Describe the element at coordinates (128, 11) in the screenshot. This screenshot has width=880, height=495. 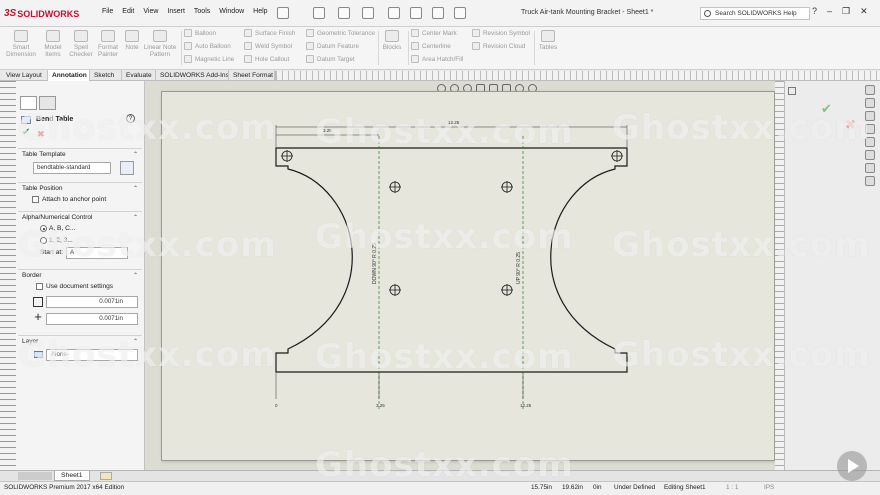
I see `menu-edit: Edit` at that location.